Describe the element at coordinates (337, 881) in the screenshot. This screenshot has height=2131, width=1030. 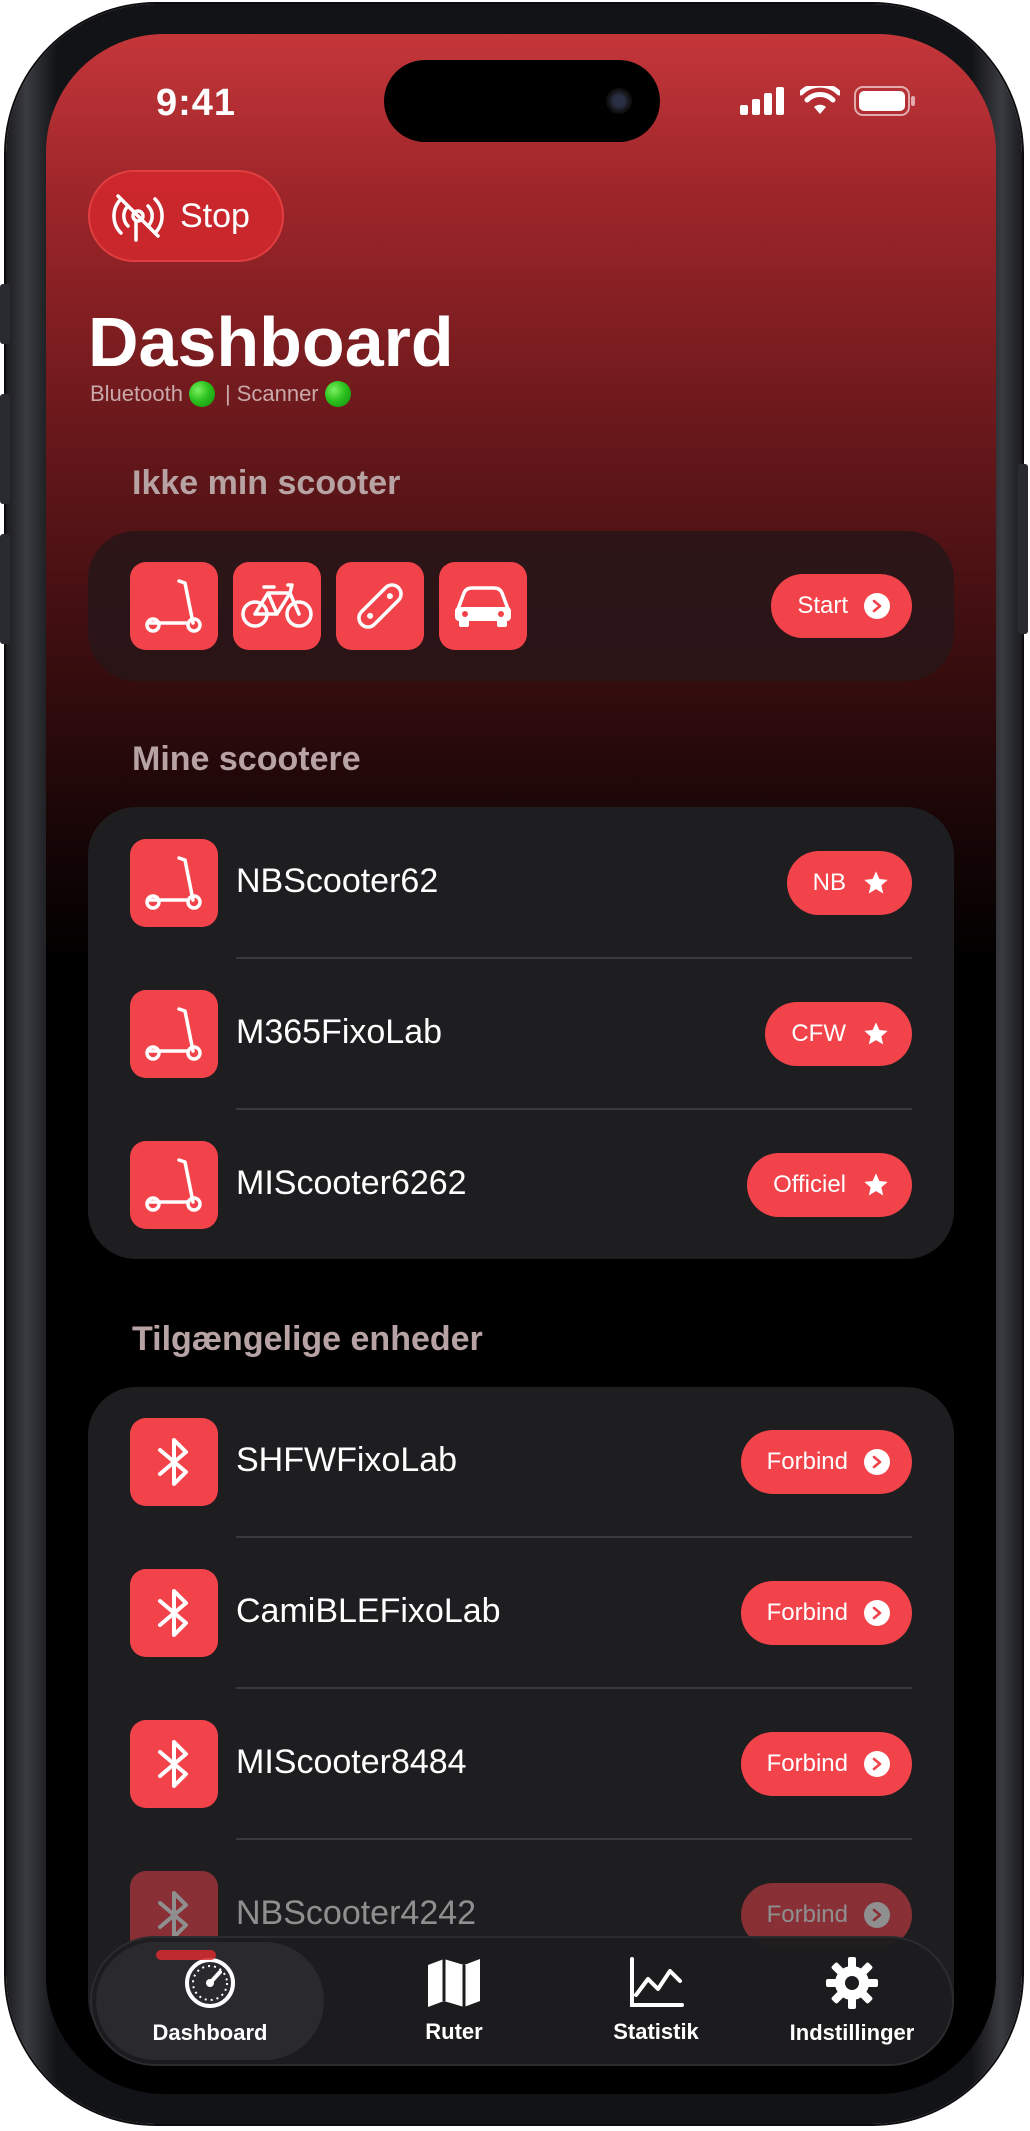
I see `scooter-name: NBScooter62` at that location.